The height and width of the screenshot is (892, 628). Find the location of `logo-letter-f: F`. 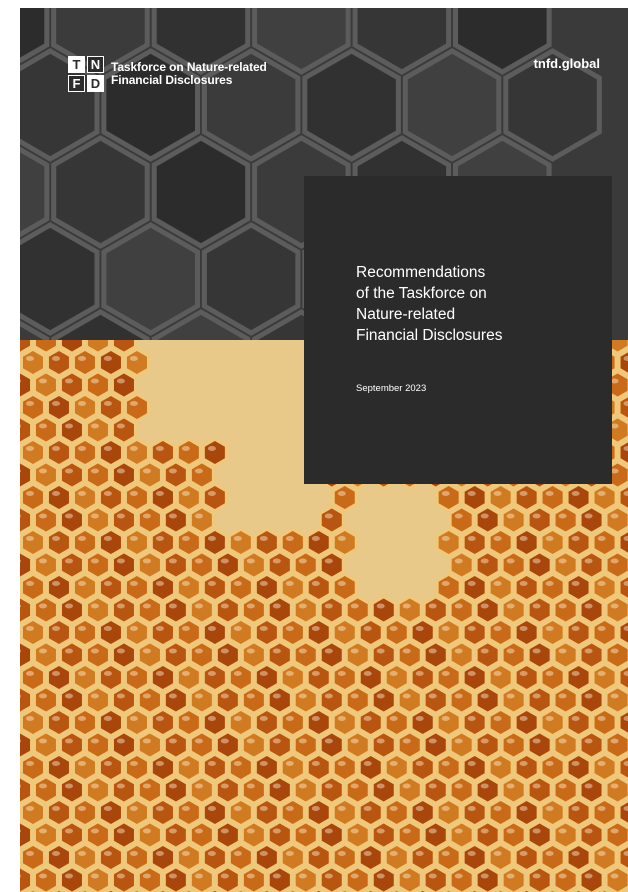

logo-letter-f: F is located at coordinates (76, 83).